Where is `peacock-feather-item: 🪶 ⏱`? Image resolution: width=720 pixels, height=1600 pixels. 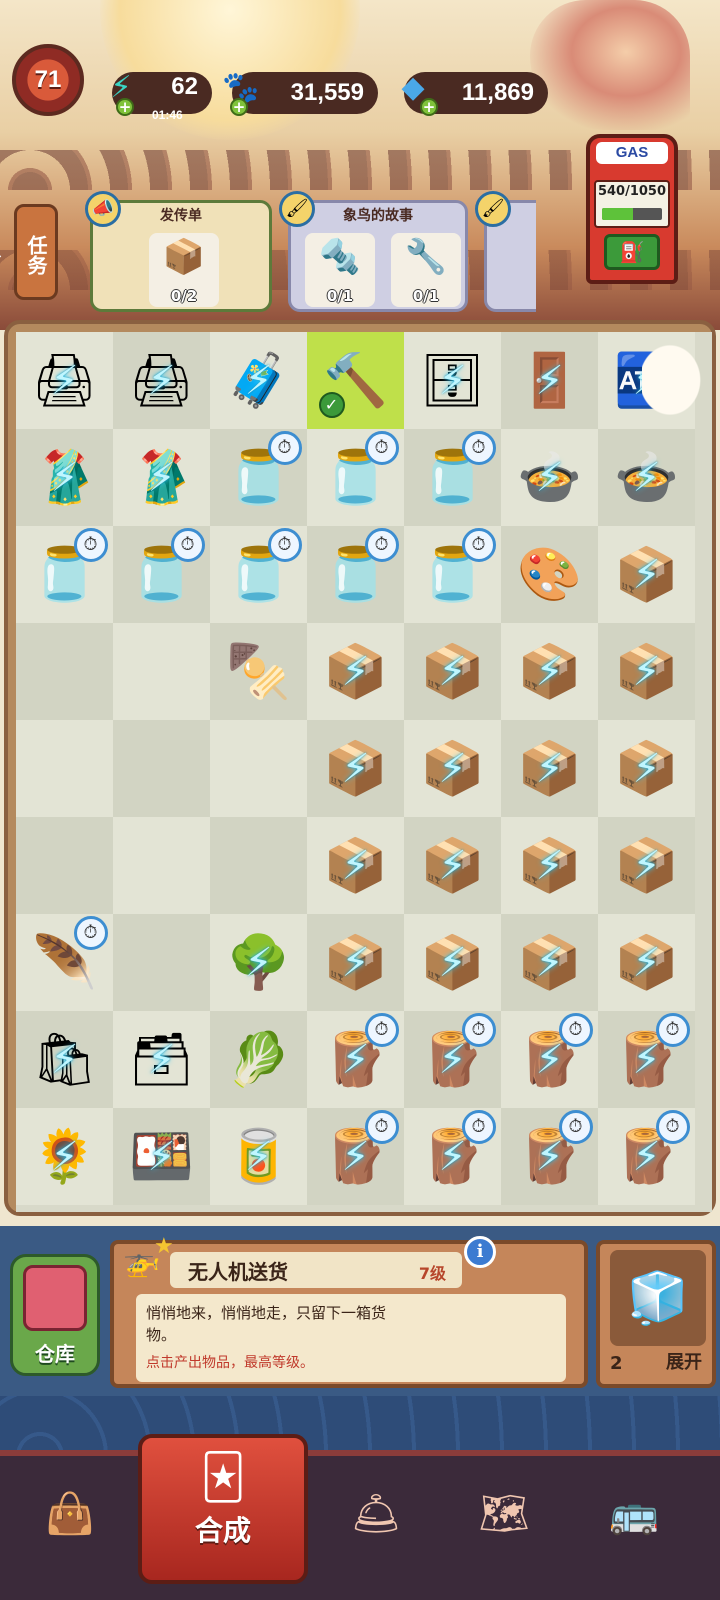
peacock-feather-item: 🪶 ⏱ is located at coordinates (67, 958).